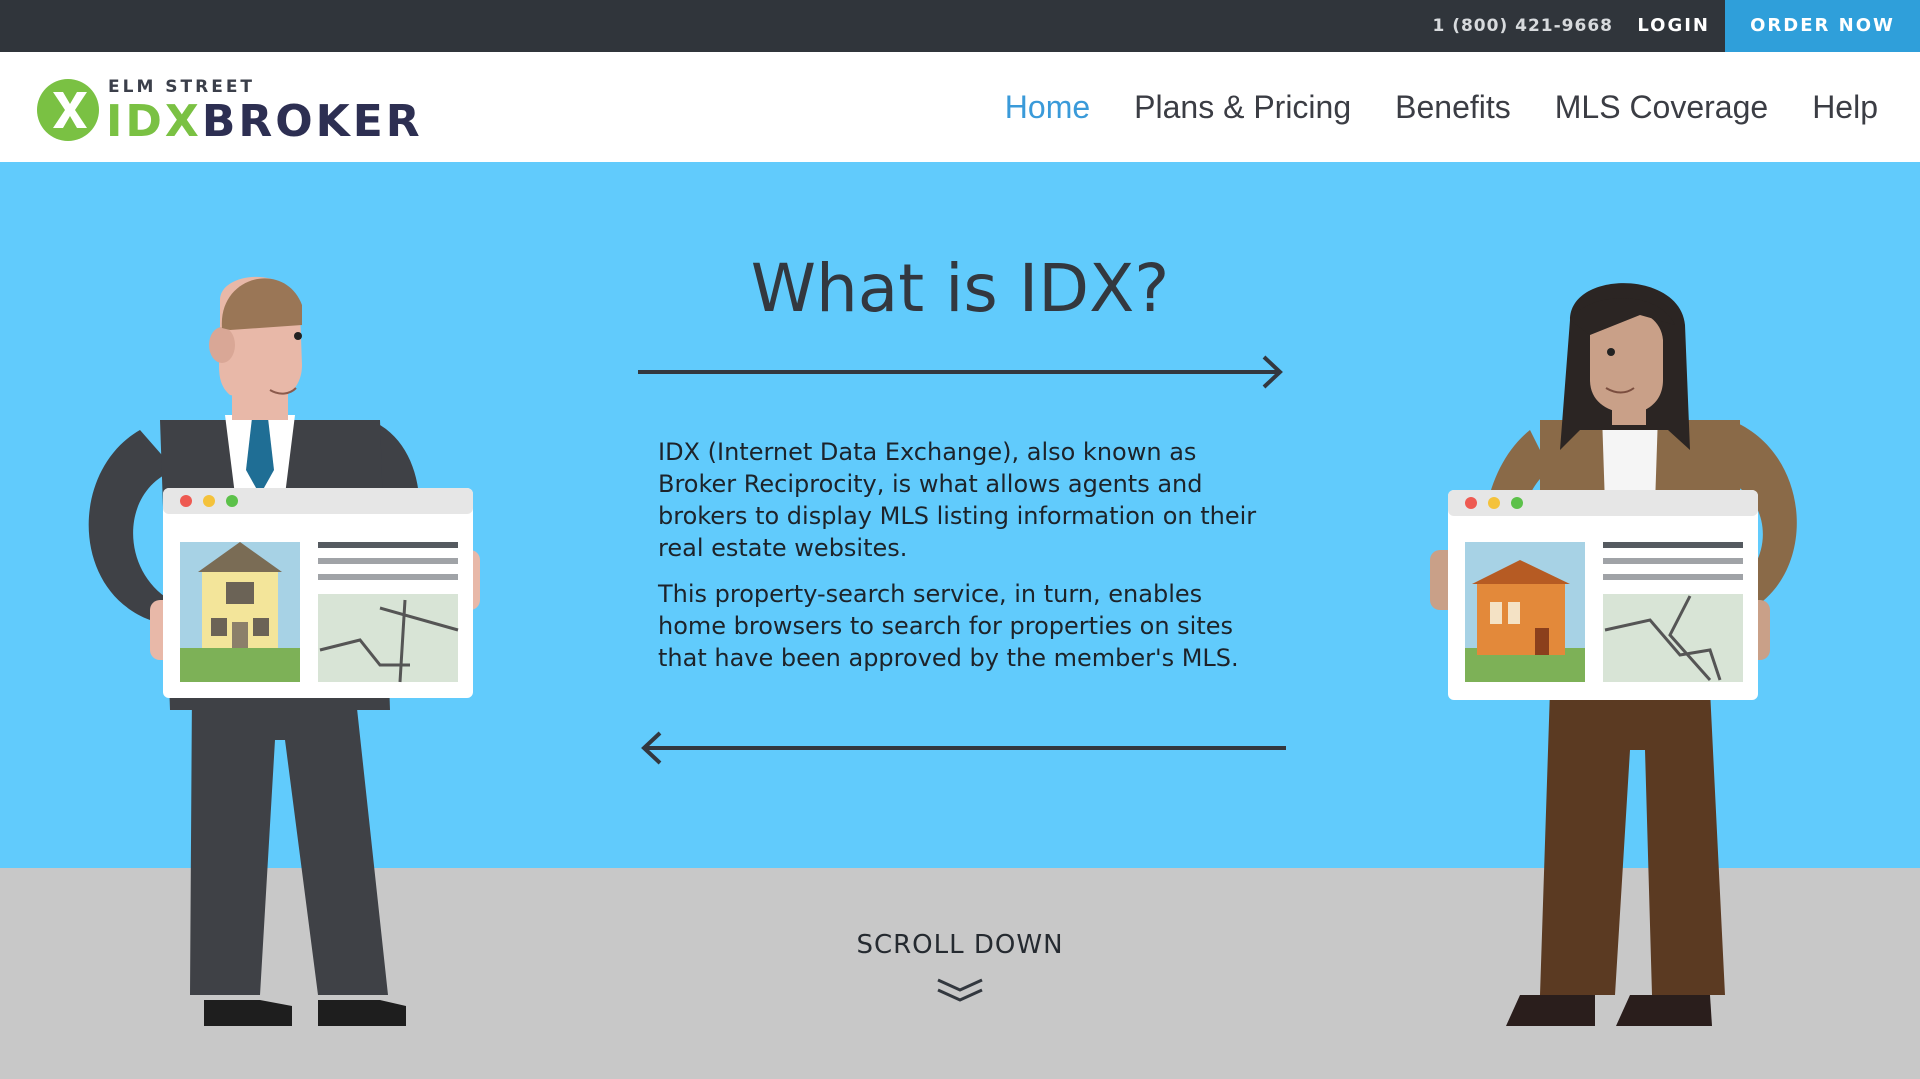 Image resolution: width=1920 pixels, height=1079 pixels. What do you see at coordinates (1522, 26) in the screenshot?
I see `phone-number: 1 (800) 421-9668` at bounding box center [1522, 26].